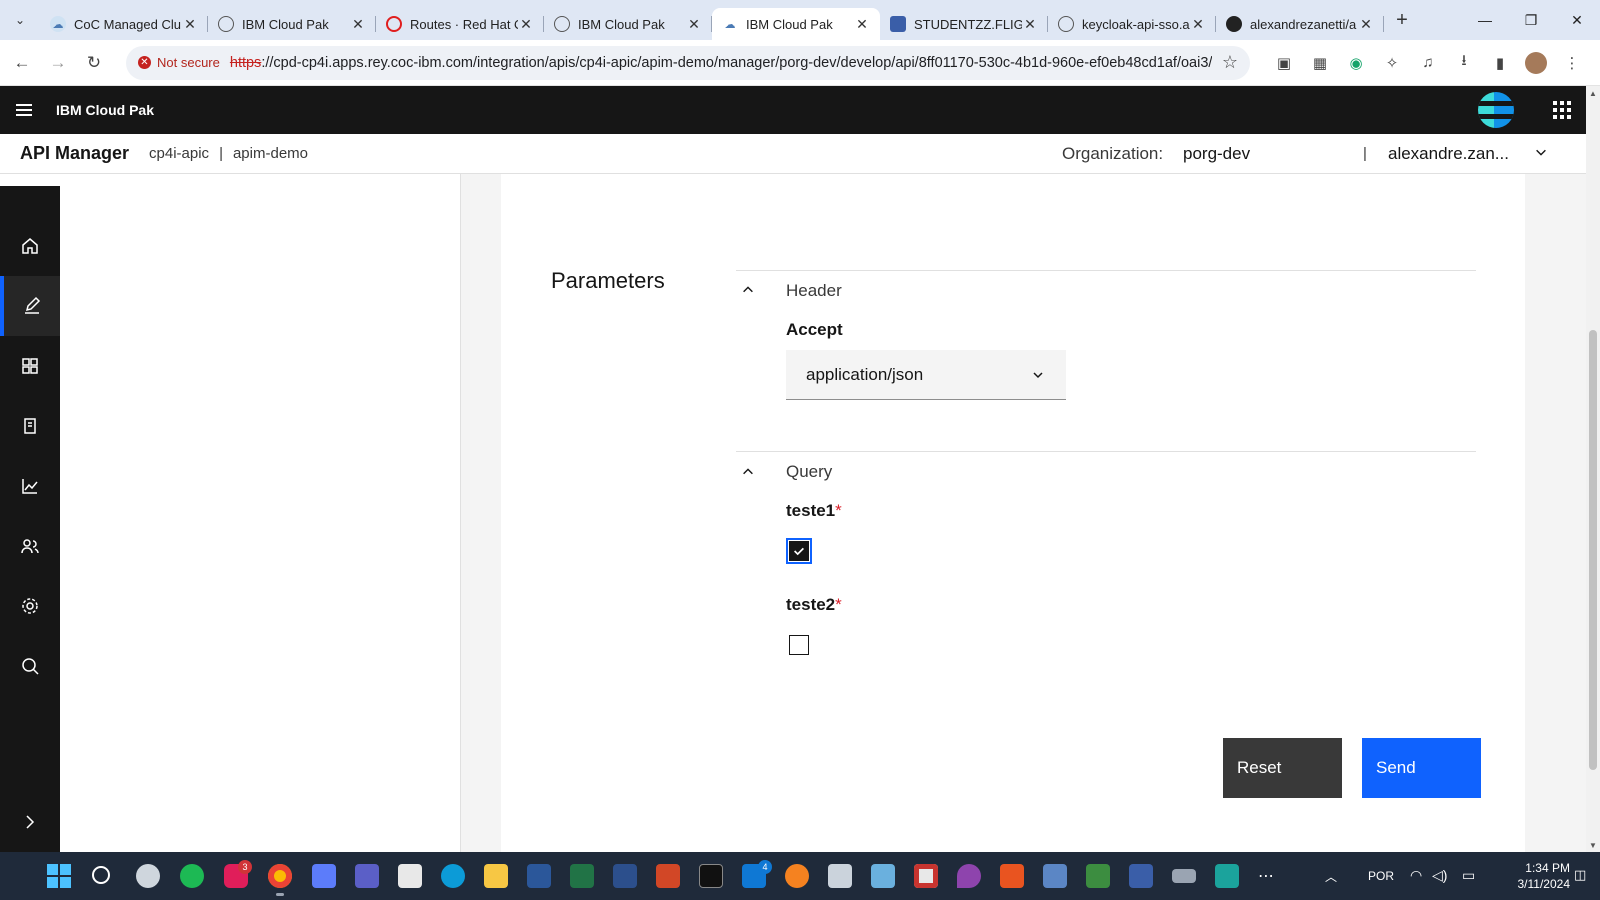  What do you see at coordinates (245, 867) in the screenshot?
I see `slack-notification-badge: 3` at bounding box center [245, 867].